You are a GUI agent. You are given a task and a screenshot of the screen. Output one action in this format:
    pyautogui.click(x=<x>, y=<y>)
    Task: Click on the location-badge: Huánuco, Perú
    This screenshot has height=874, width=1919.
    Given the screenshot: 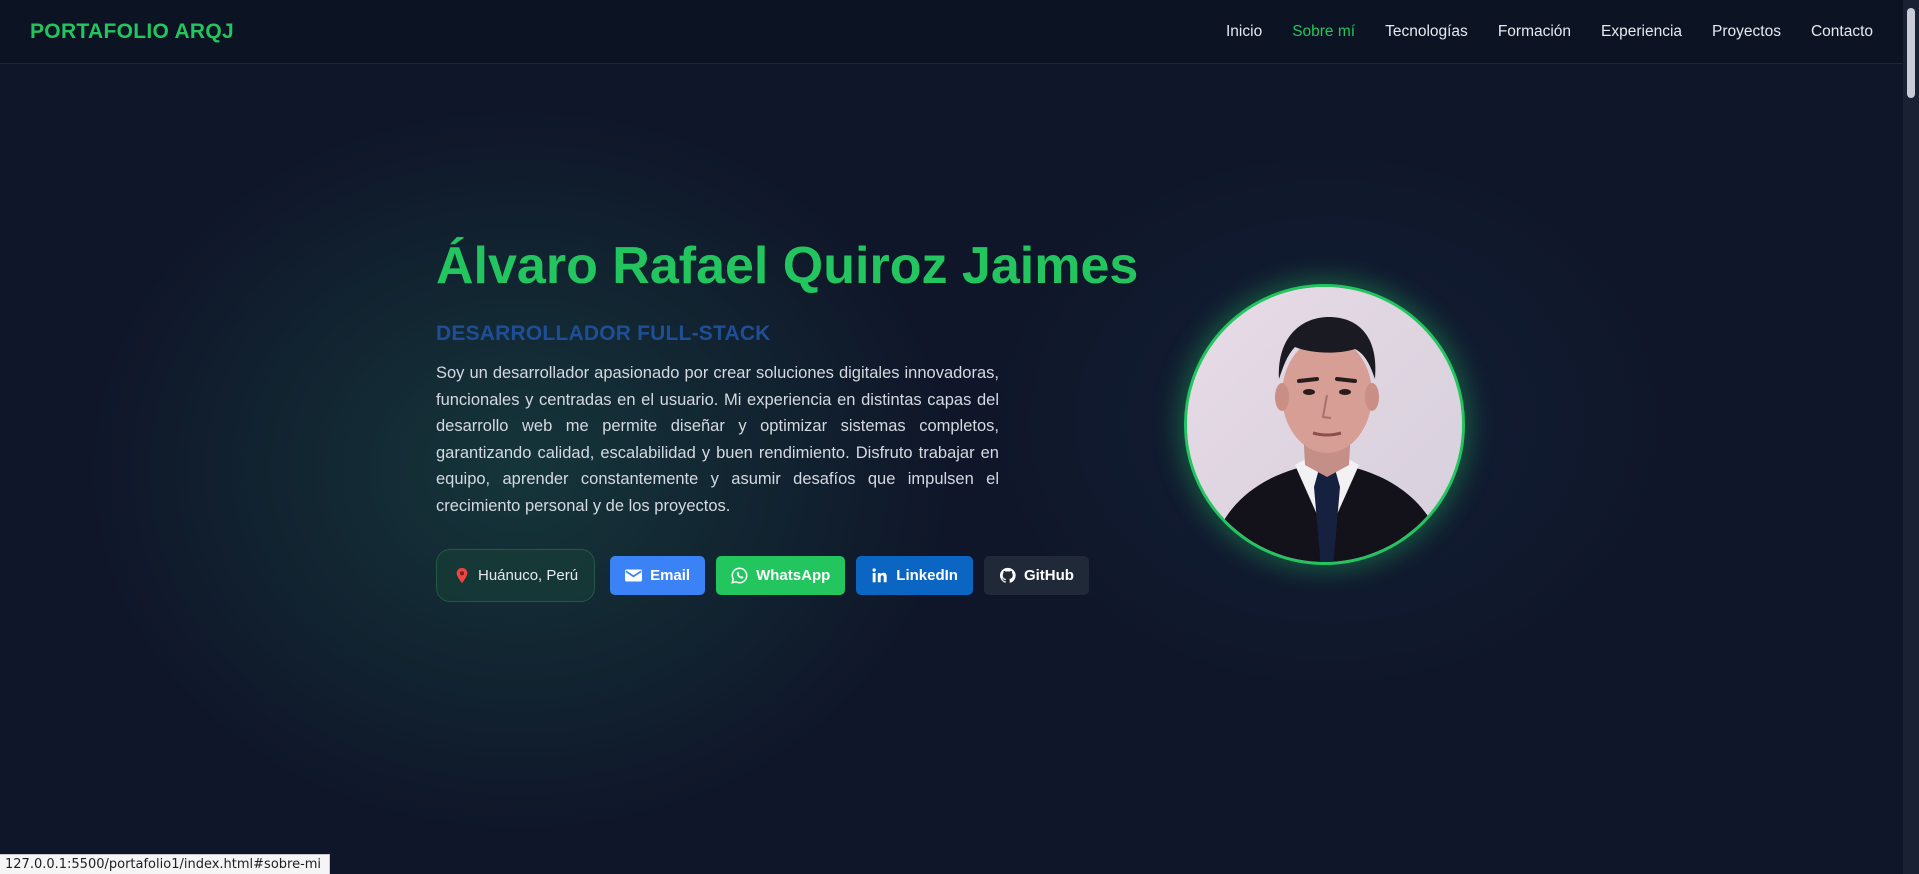 What is the action you would take?
    pyautogui.click(x=516, y=575)
    